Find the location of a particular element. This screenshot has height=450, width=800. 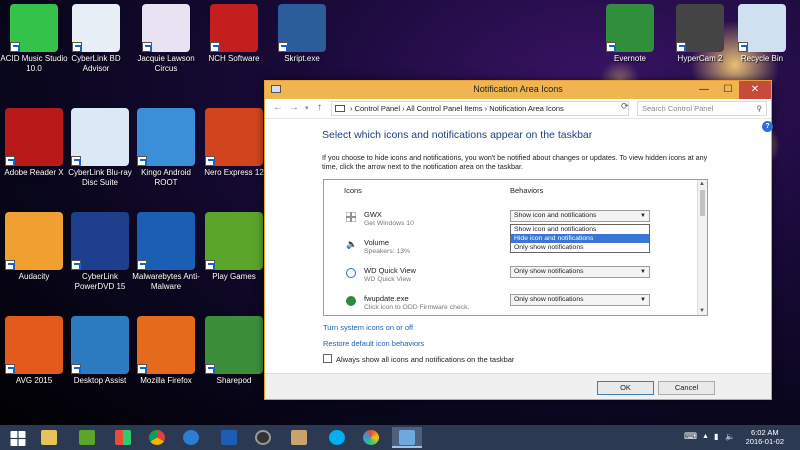

taskbar-skype is located at coordinates (337, 437).